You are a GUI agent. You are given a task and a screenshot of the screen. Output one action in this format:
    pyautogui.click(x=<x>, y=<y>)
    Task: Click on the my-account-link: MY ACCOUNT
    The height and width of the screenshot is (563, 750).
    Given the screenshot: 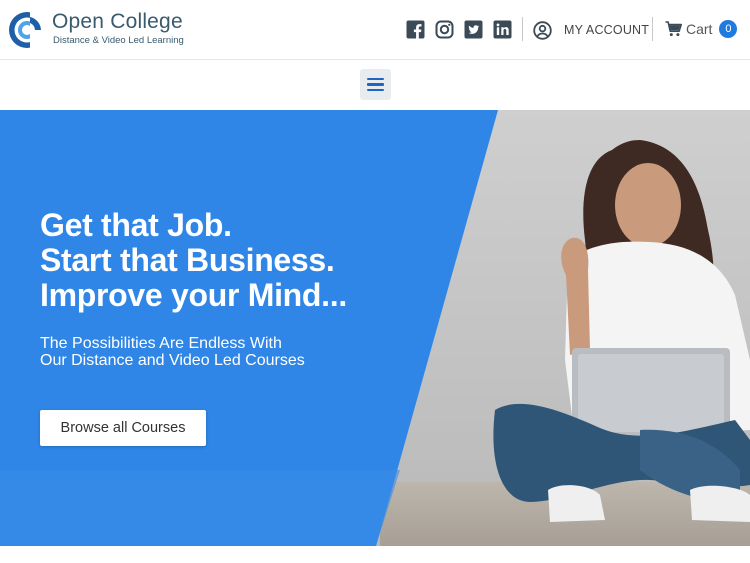 What is the action you would take?
    pyautogui.click(x=591, y=30)
    